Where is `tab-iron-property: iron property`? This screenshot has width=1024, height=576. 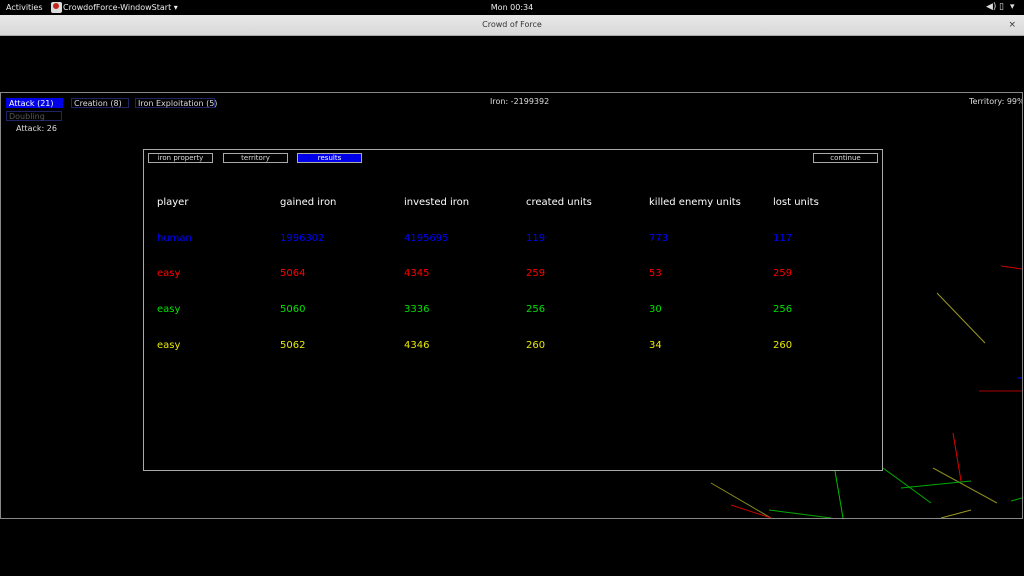
tab-iron-property: iron property is located at coordinates (180, 158).